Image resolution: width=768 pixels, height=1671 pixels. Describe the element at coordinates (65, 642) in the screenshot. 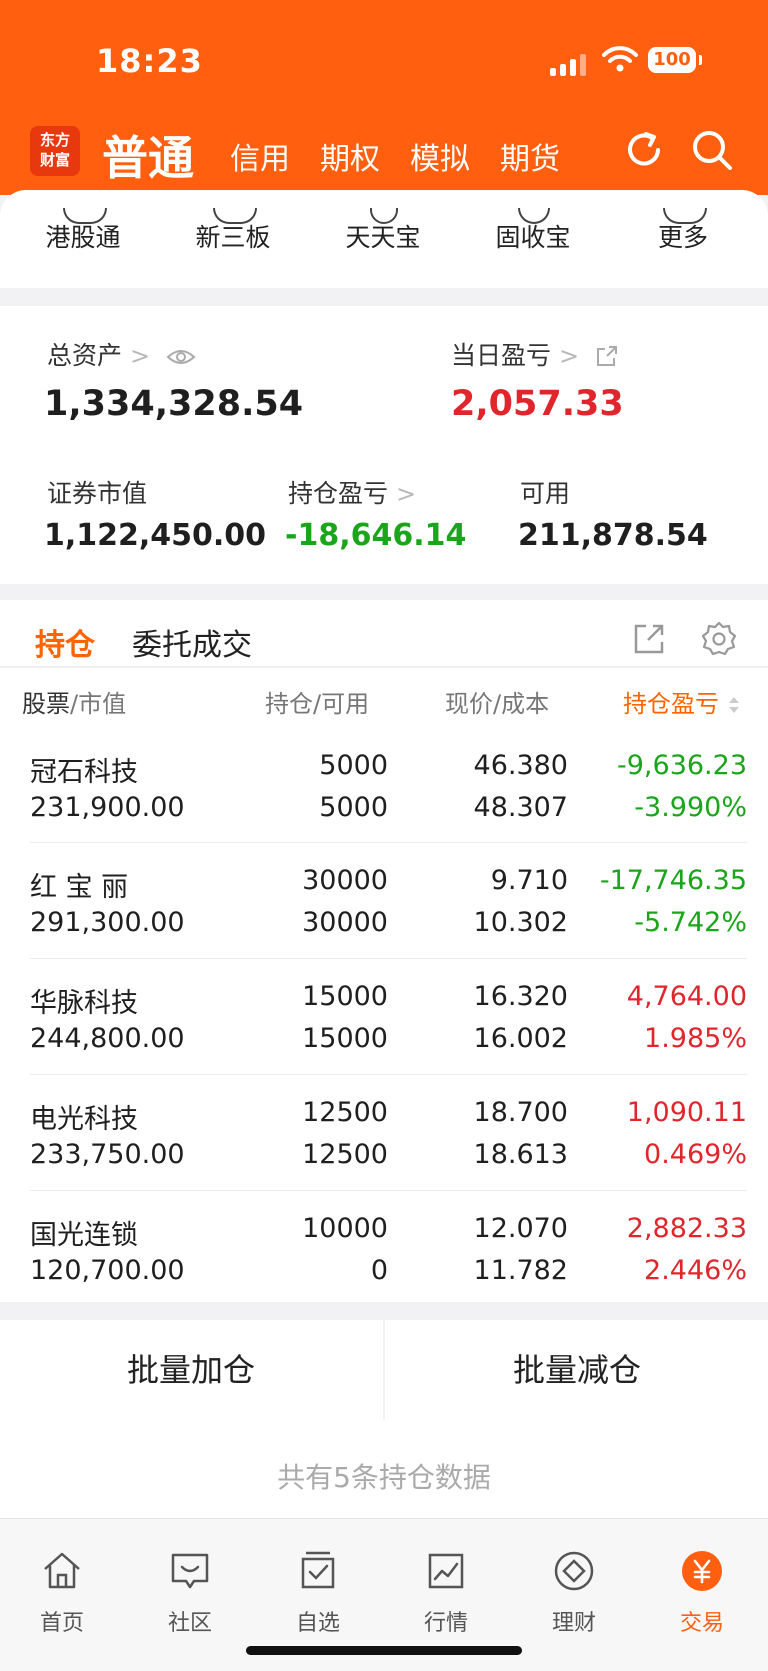

I see `tab-holdings: 持仓` at that location.